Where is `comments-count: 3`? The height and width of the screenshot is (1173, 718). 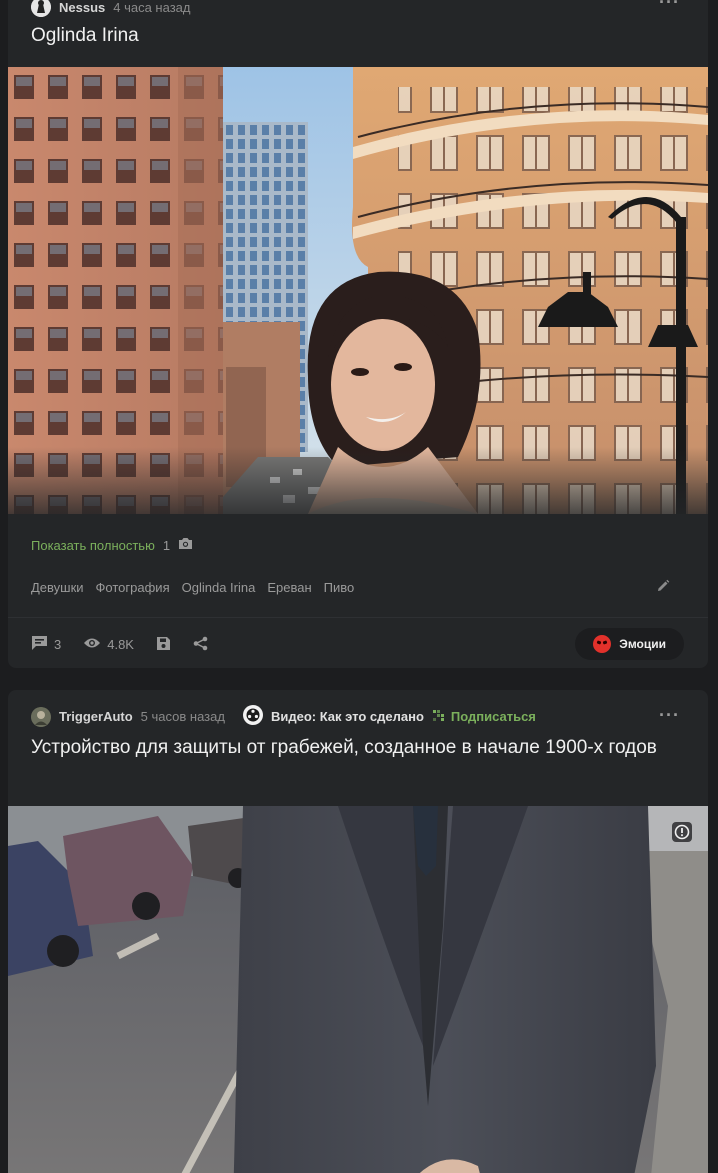 comments-count: 3 is located at coordinates (58, 644).